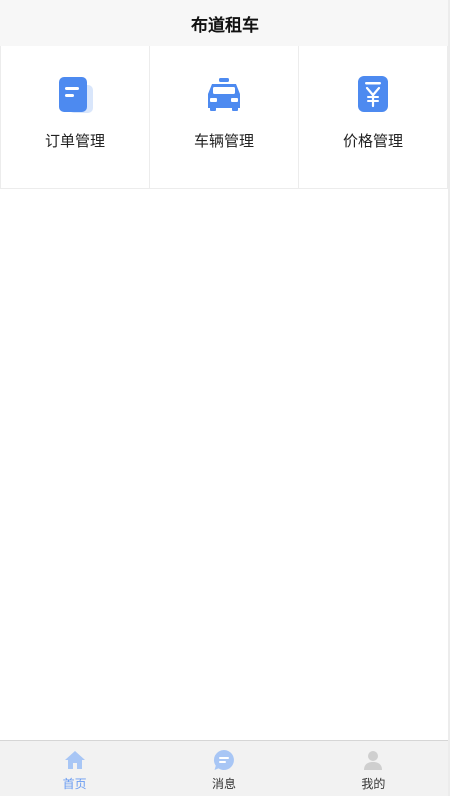 This screenshot has width=450, height=800. What do you see at coordinates (373, 94) in the screenshot?
I see `price-yen-icon` at bounding box center [373, 94].